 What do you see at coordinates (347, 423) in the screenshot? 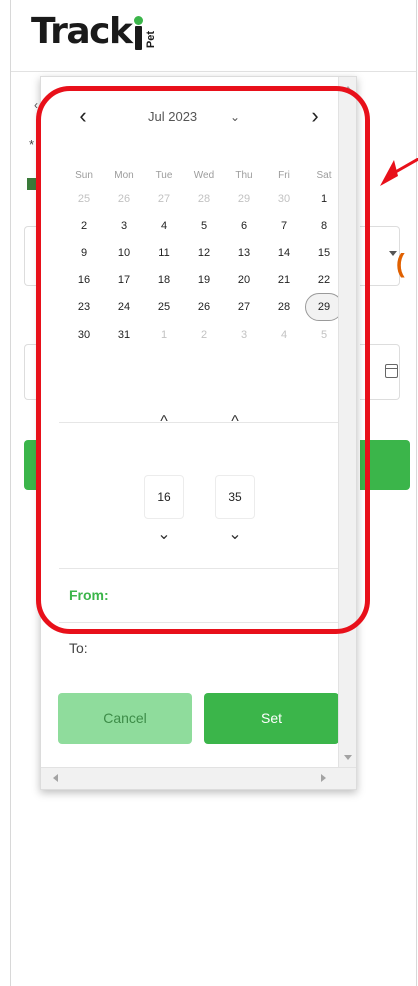
I see `vertical-scrollbar` at bounding box center [347, 423].